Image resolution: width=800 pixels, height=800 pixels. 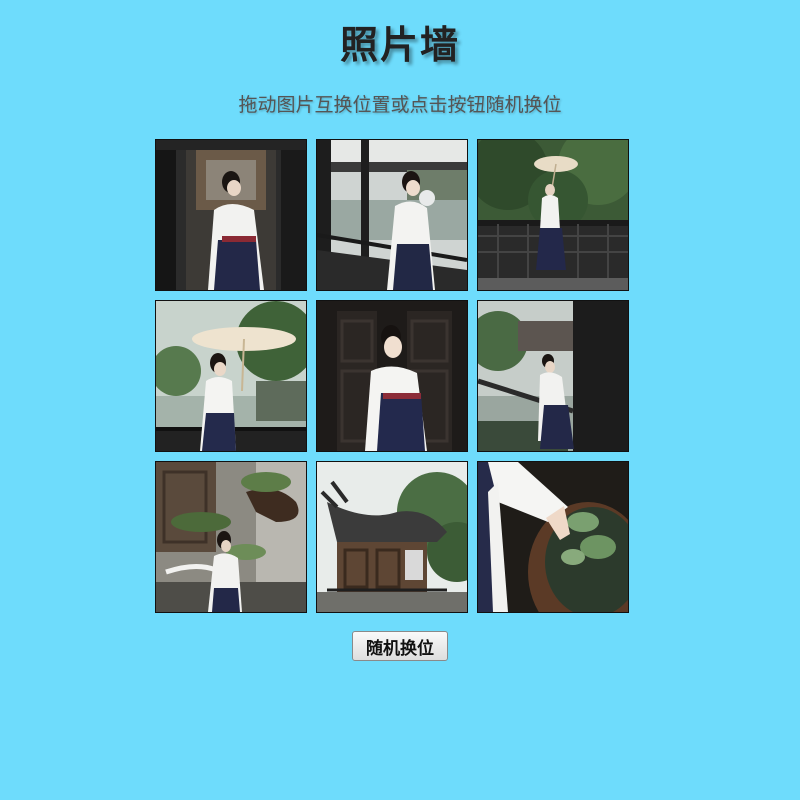 I want to click on photo-woman-wooden-door-icon, so click(x=392, y=376).